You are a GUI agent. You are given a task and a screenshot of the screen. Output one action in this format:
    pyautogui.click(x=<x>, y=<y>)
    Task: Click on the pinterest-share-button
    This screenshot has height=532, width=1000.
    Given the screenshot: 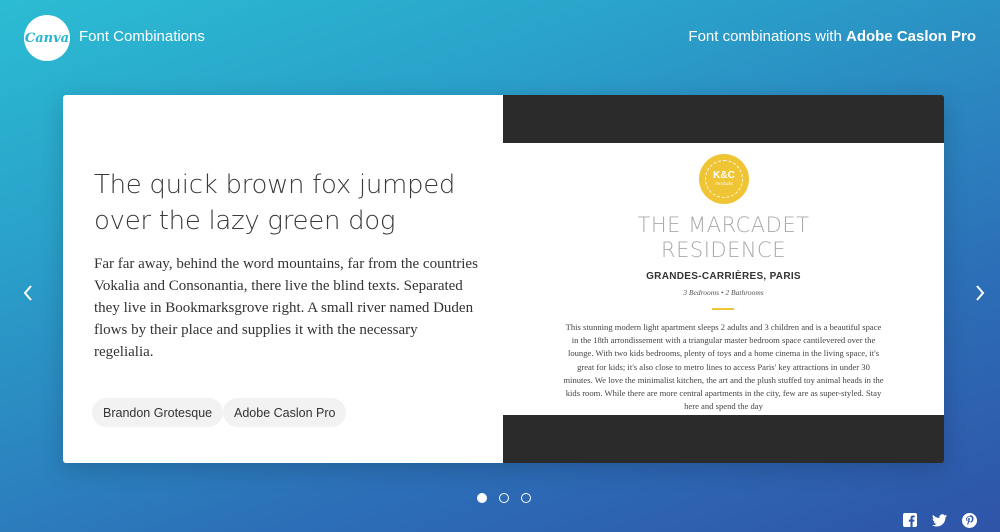 What is the action you would take?
    pyautogui.click(x=969, y=520)
    